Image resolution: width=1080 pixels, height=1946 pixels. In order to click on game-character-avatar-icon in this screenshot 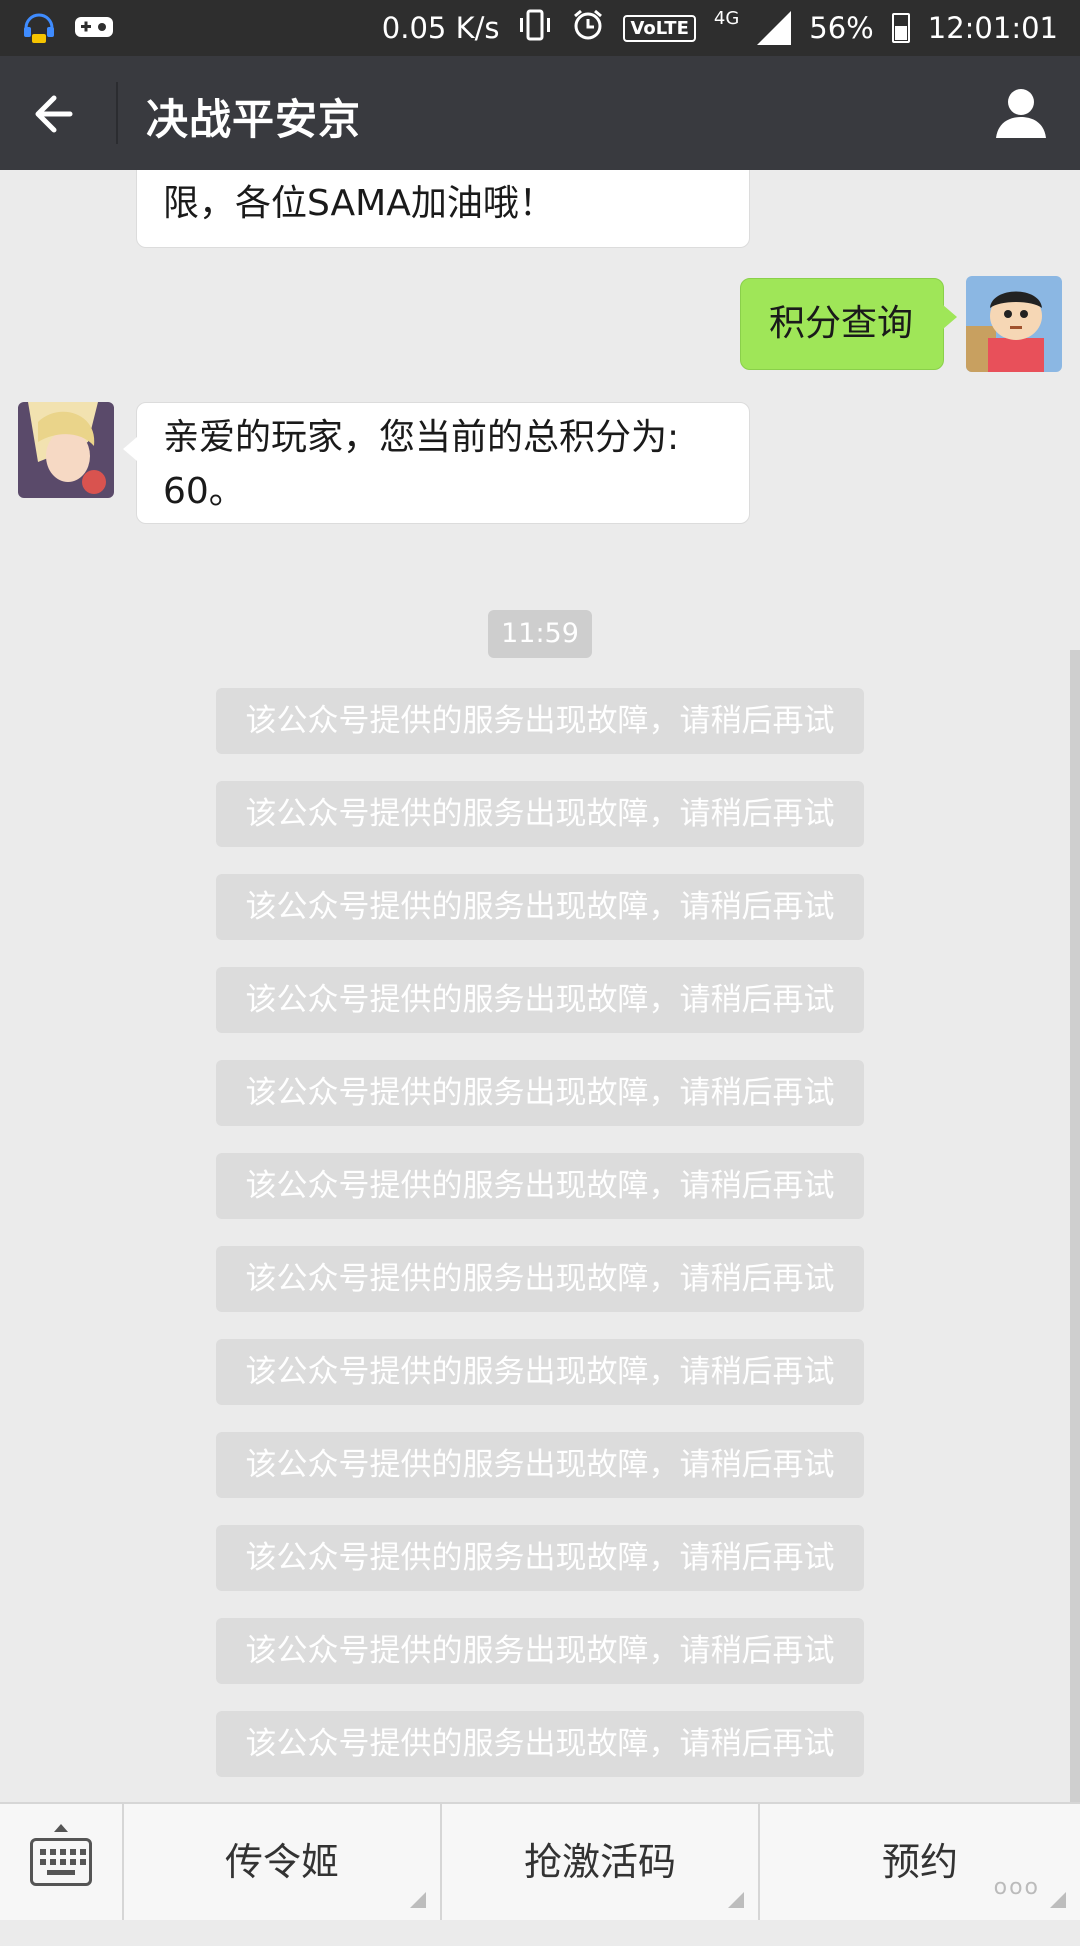, I will do `click(66, 450)`.